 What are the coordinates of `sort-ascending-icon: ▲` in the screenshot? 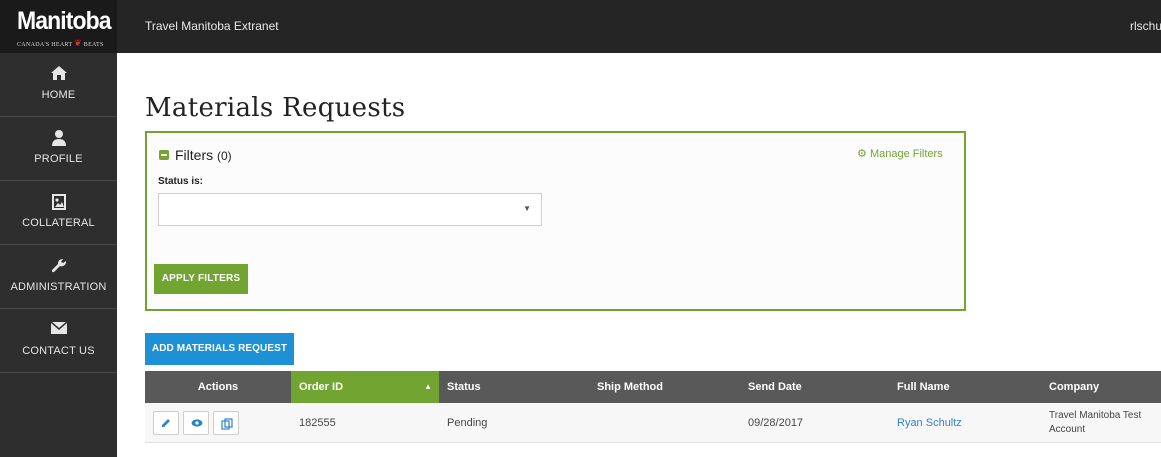 It's located at (428, 386).